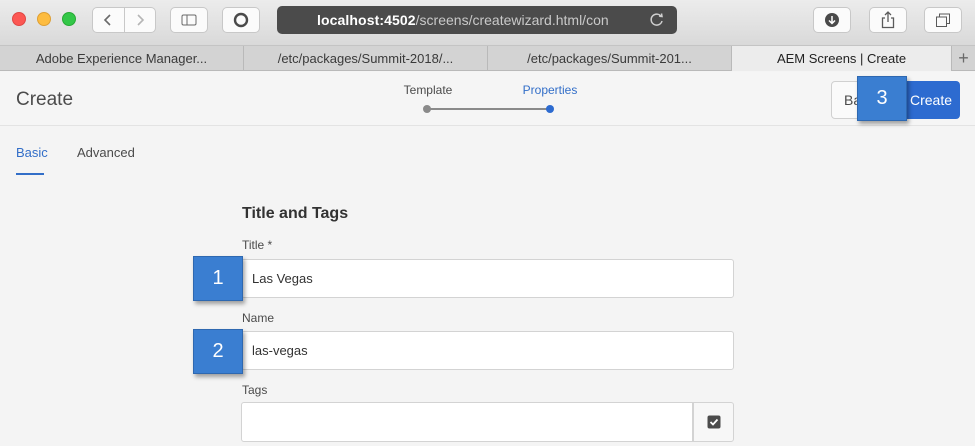  Describe the element at coordinates (32, 152) in the screenshot. I see `tab-basic: Basic` at that location.